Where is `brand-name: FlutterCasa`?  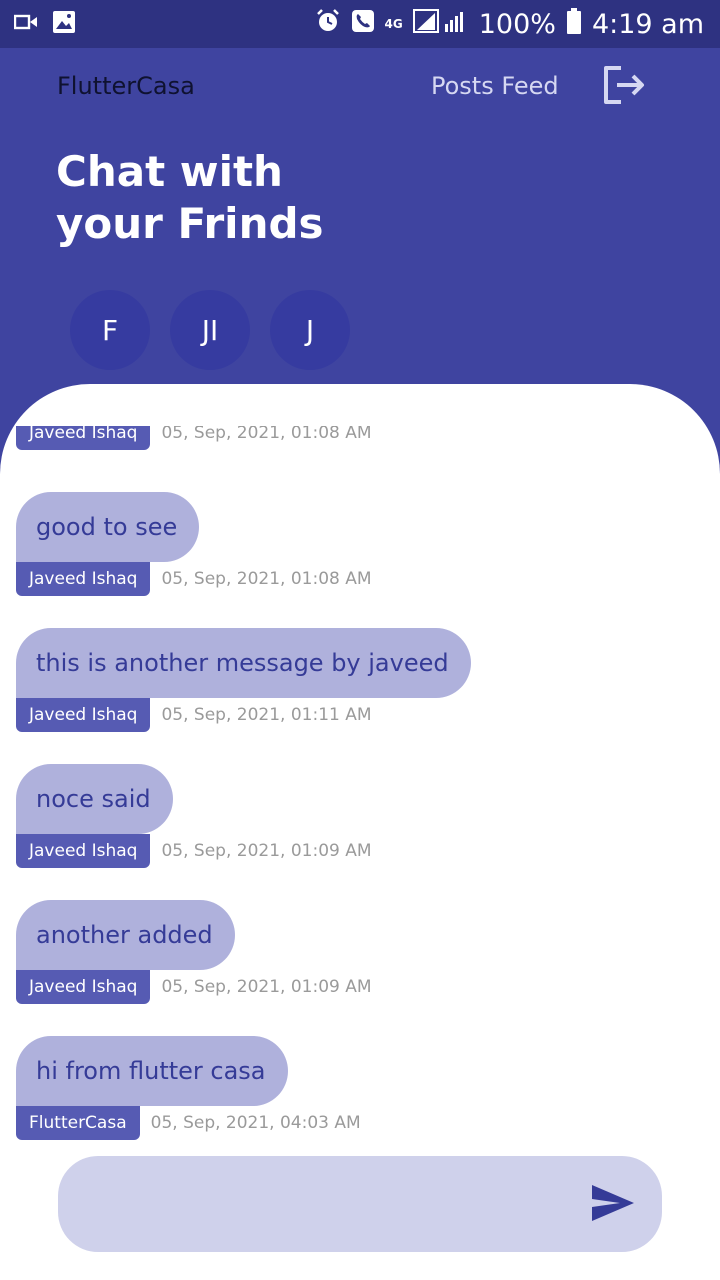
brand-name: FlutterCasa is located at coordinates (126, 86).